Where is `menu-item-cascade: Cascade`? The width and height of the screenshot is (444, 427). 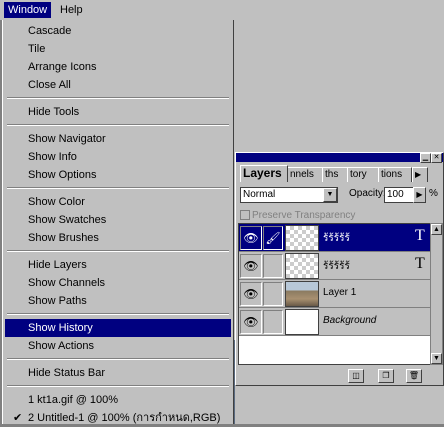 menu-item-cascade: Cascade is located at coordinates (118, 31).